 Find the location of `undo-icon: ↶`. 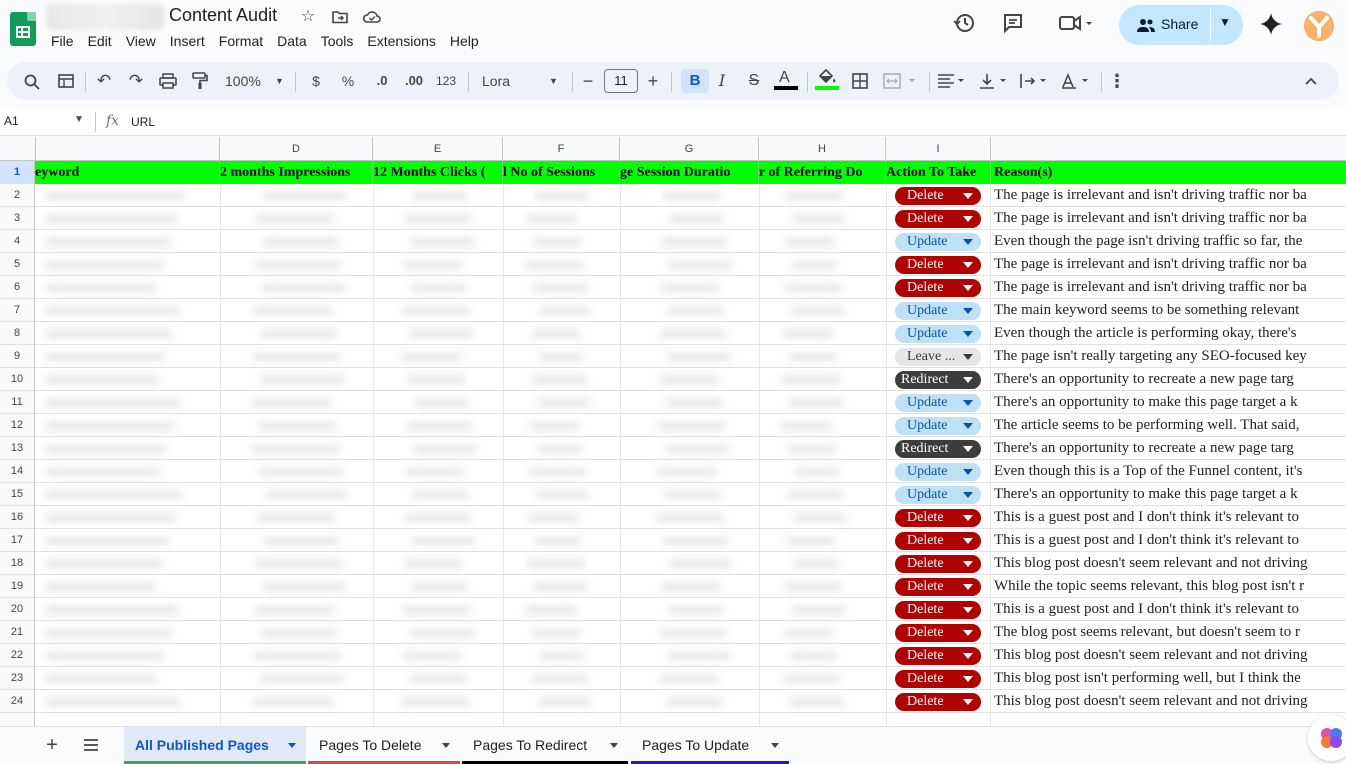

undo-icon: ↶ is located at coordinates (104, 81).